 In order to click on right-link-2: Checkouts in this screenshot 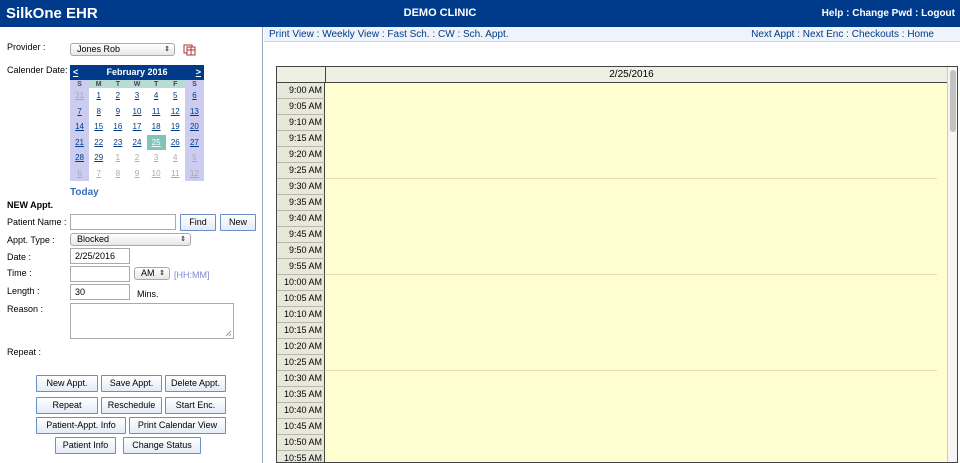, I will do `click(875, 34)`.